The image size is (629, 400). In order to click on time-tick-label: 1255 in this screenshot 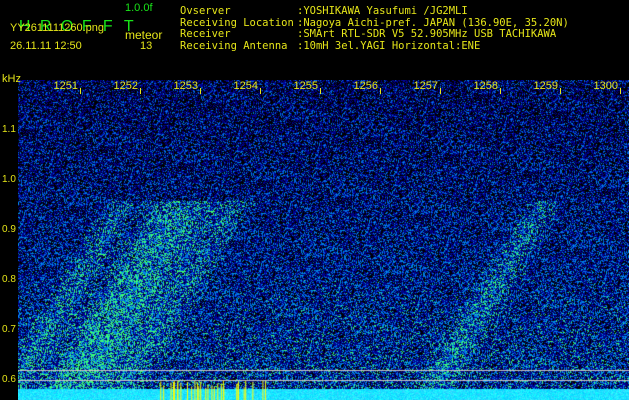, I will do `click(305, 86)`.